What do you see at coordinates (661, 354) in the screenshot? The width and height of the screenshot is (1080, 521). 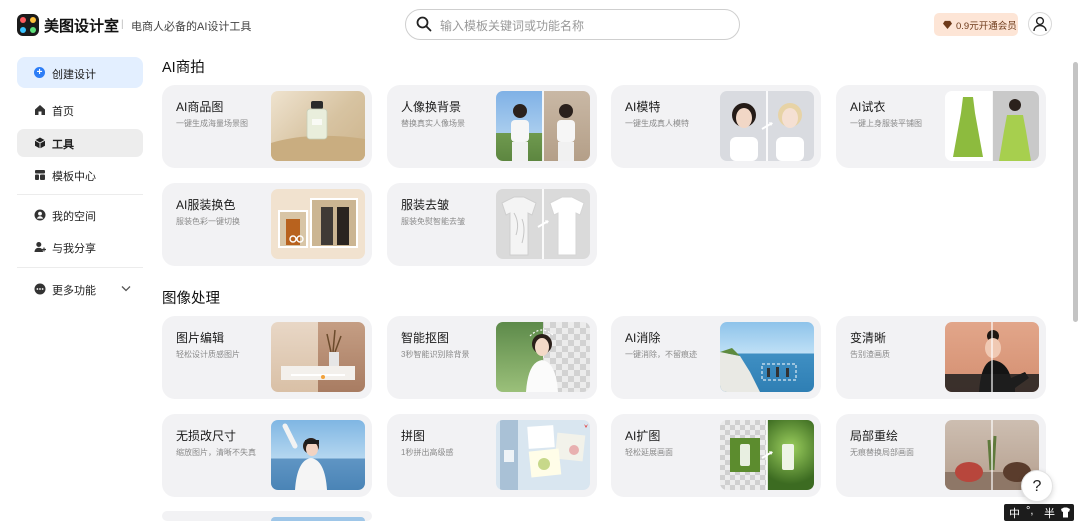 I see `card-desc: 一键消除，不留痕迹` at bounding box center [661, 354].